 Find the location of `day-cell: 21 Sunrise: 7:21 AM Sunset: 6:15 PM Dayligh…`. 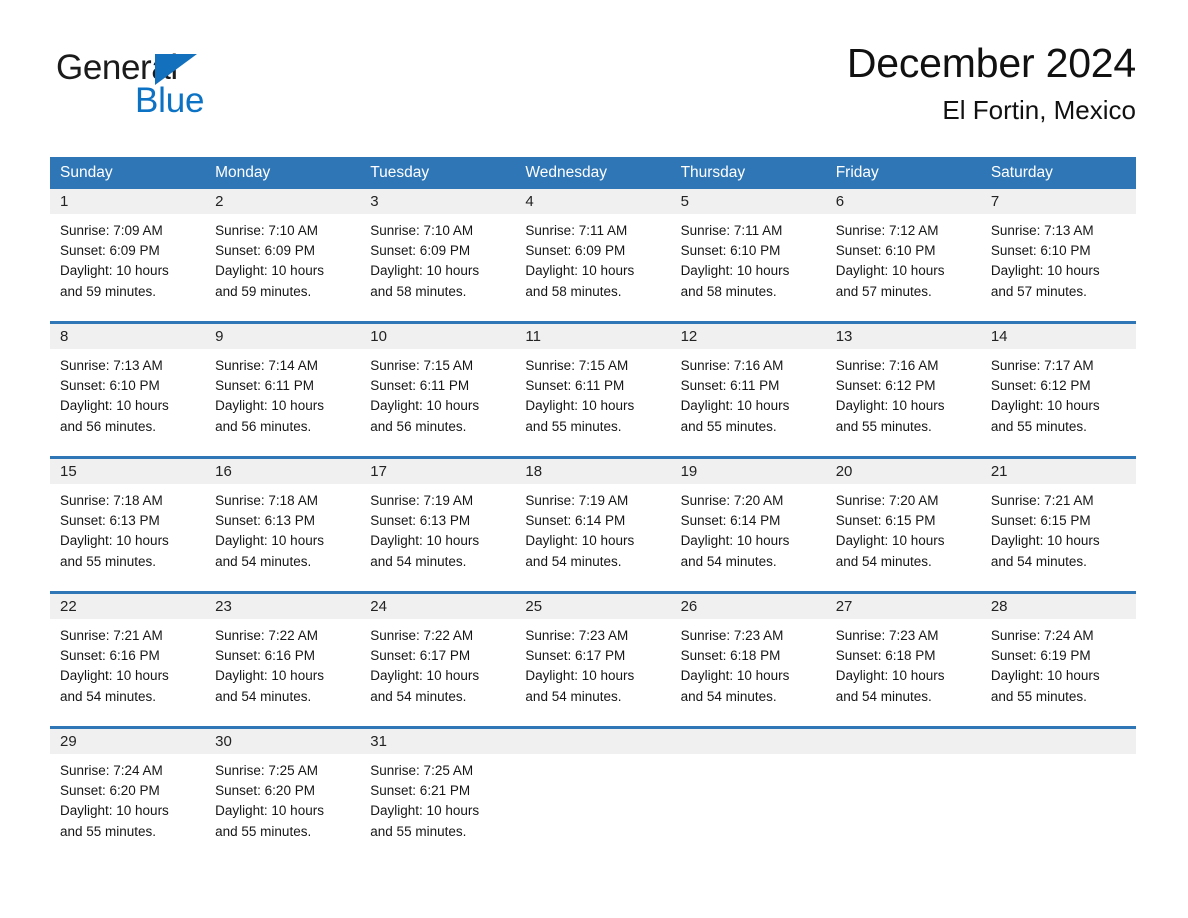

day-cell: 21 Sunrise: 7:21 AM Sunset: 6:15 PM Dayligh… is located at coordinates (1058, 520).